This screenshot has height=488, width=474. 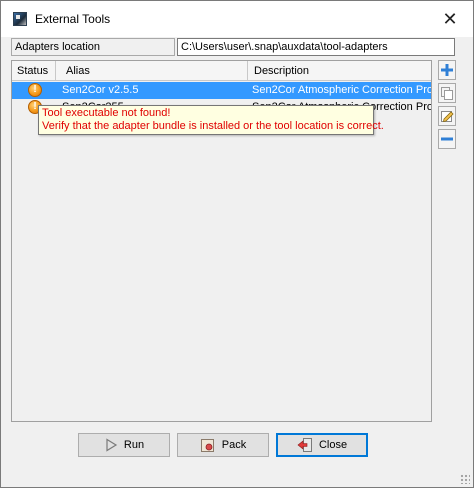 I want to click on run-button: Run, so click(x=124, y=445).